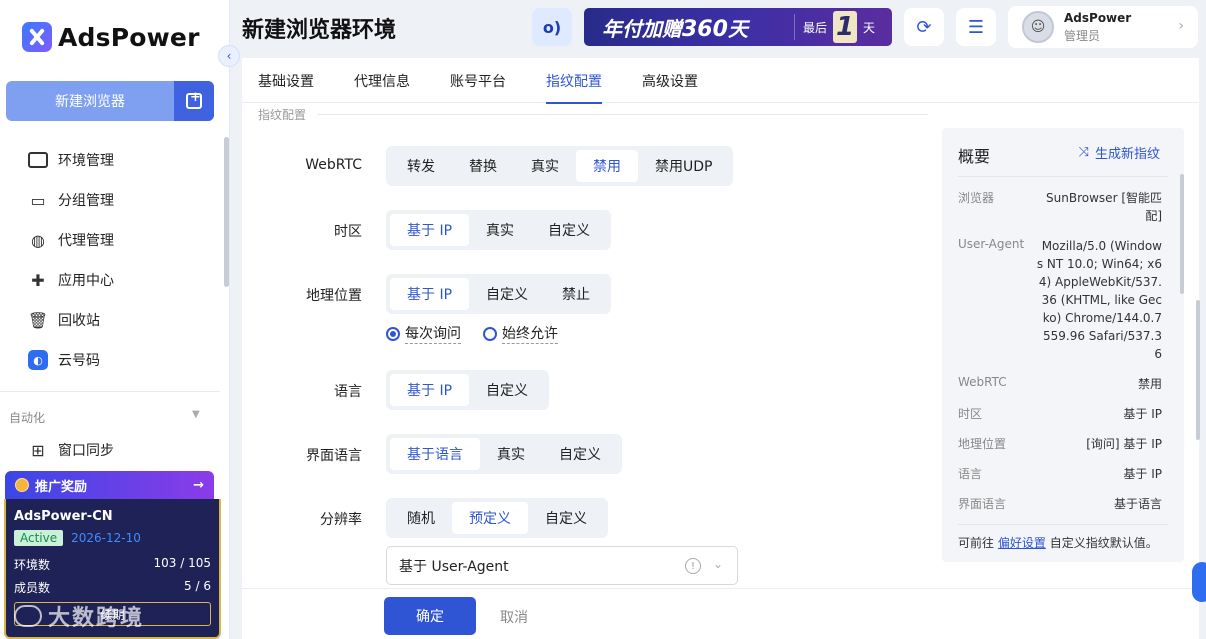 The width and height of the screenshot is (1206, 639). Describe the element at coordinates (718, 564) in the screenshot. I see `chevron-down-icon: ⌄` at that location.